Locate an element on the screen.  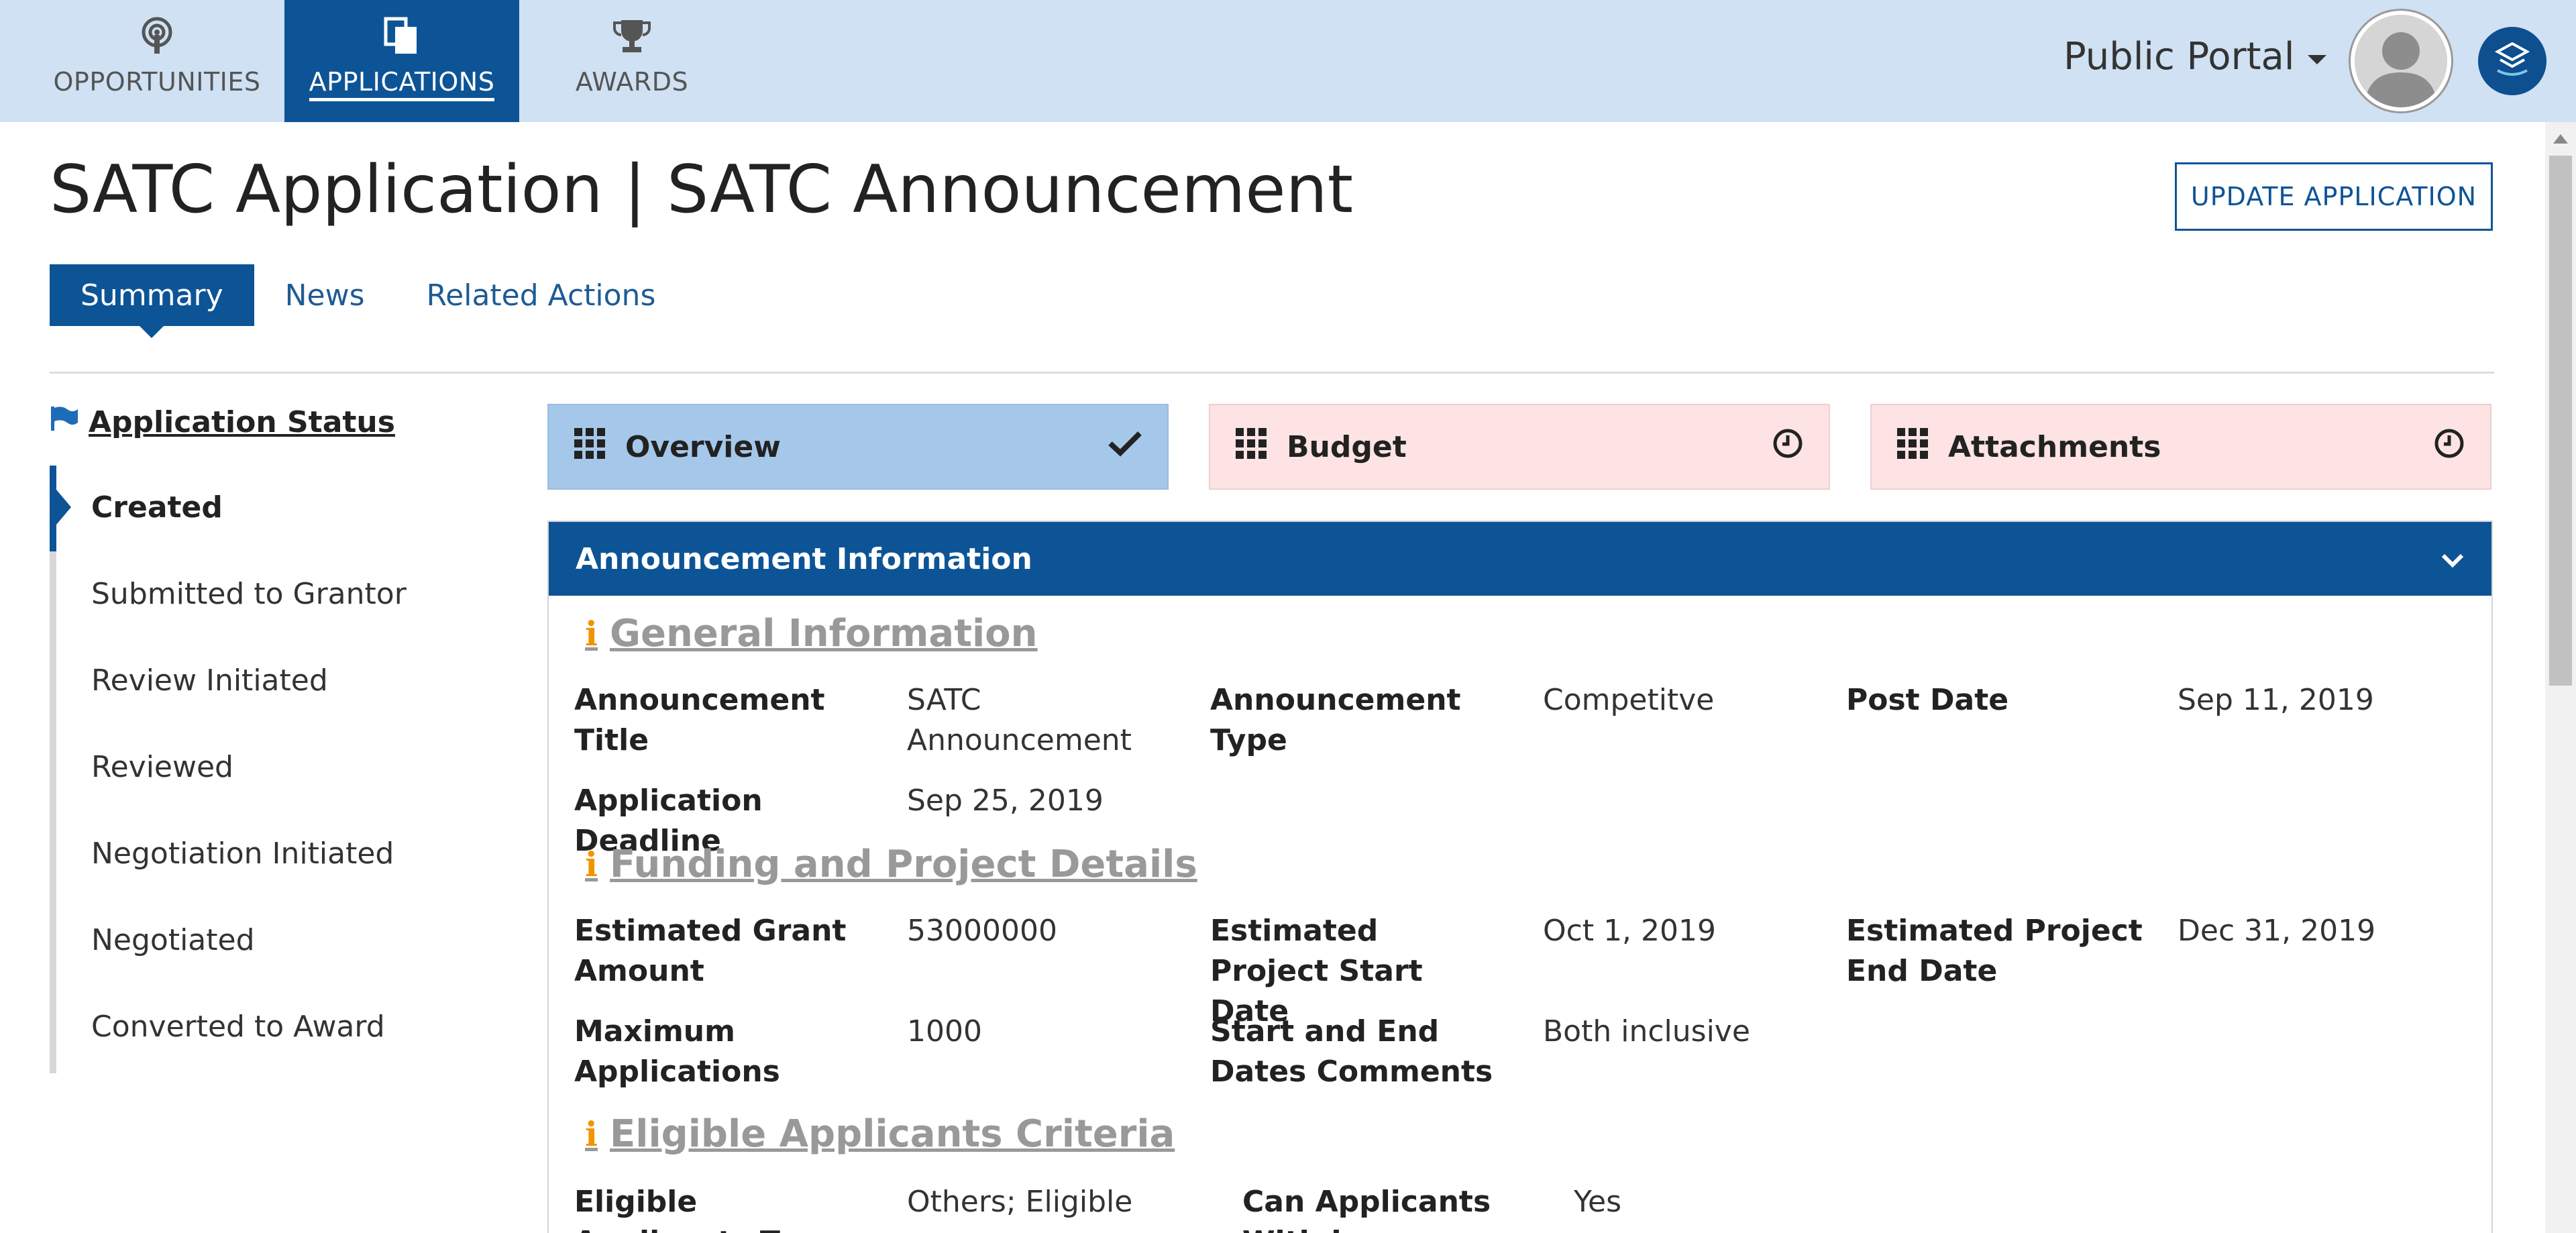
announcement-type-label: Announcement Type is located at coordinates (1335, 720).